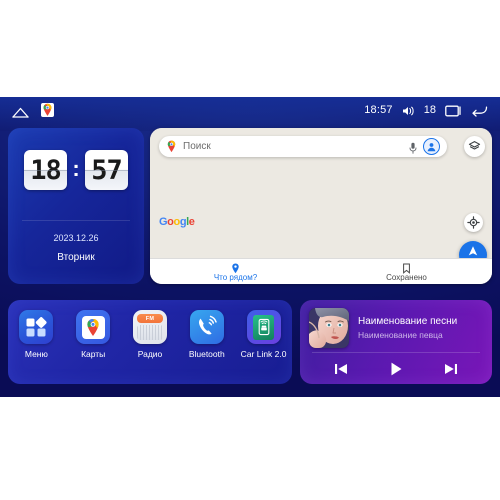 The image size is (500, 500). Describe the element at coordinates (206, 354) in the screenshot. I see `app-shortcut-bluetooth-label: Bluetooth` at that location.